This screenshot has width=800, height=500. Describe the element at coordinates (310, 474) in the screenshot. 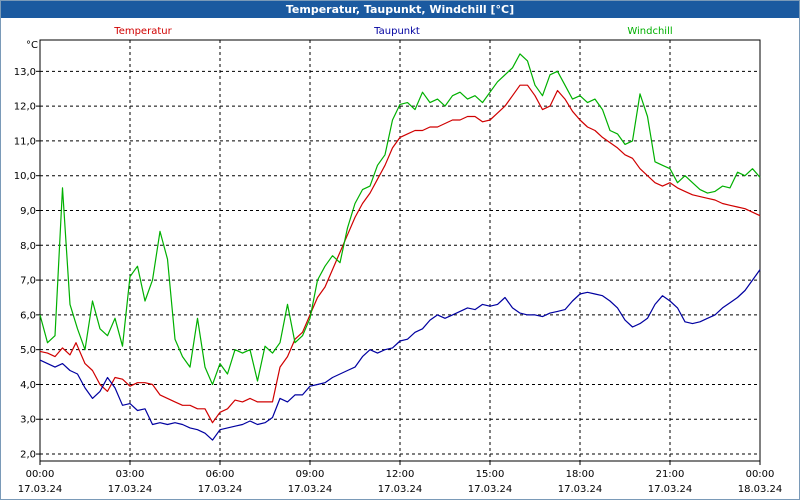

I see `x-tick-time-label: 09:00` at that location.